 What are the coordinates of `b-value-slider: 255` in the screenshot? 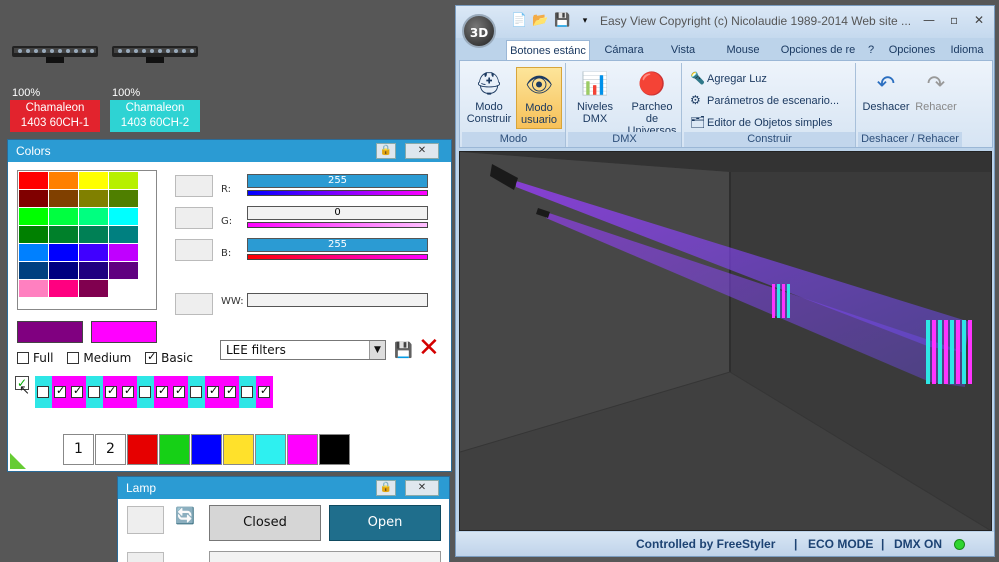 It's located at (337, 245).